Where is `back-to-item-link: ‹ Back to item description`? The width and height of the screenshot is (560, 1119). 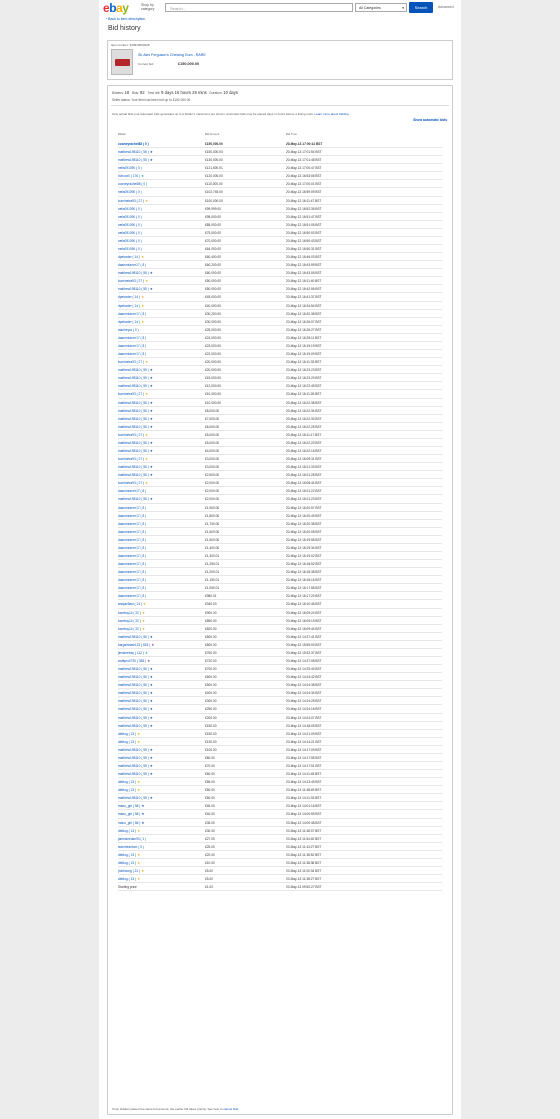 back-to-item-link: ‹ Back to item description is located at coordinates (125, 19).